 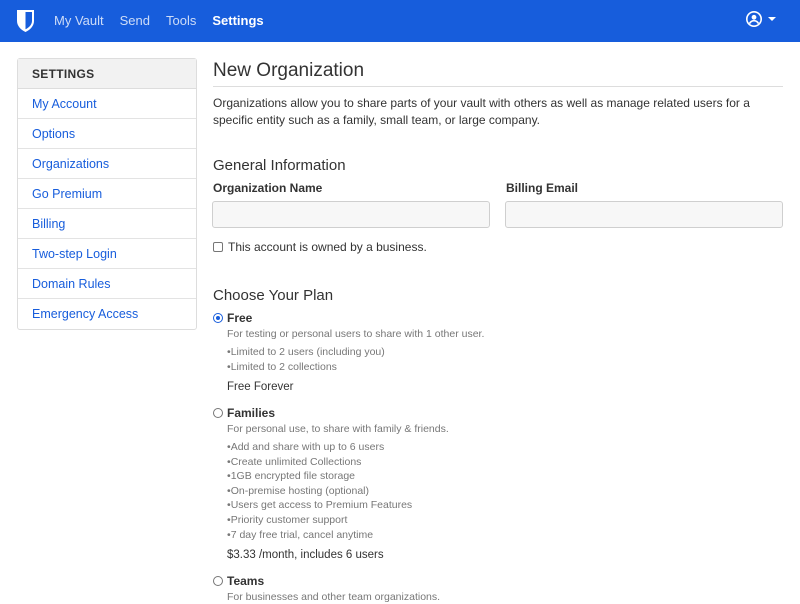 What do you see at coordinates (181, 21) in the screenshot?
I see `nav-tools: Tools` at bounding box center [181, 21].